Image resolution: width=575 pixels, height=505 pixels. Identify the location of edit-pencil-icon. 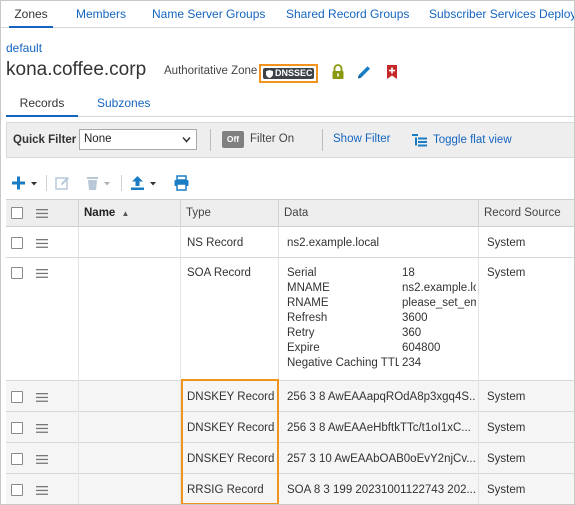
(364, 72).